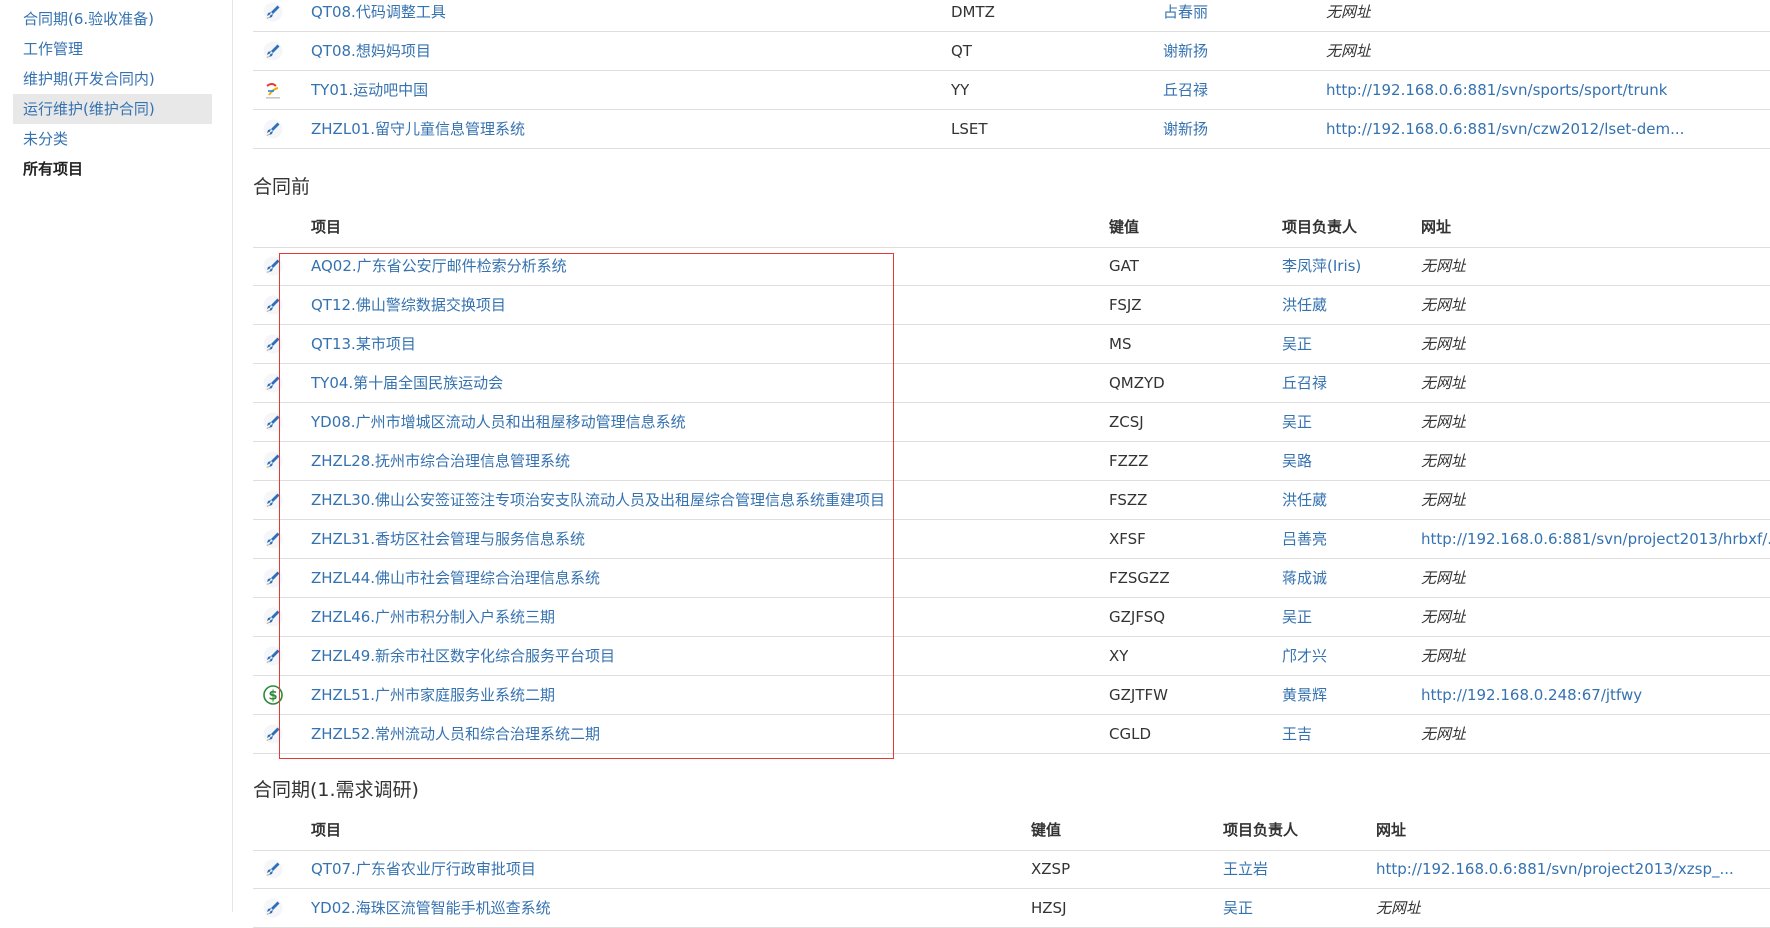 The height and width of the screenshot is (928, 1770). What do you see at coordinates (1304, 539) in the screenshot?
I see `project-lead-link: 吕善亮` at bounding box center [1304, 539].